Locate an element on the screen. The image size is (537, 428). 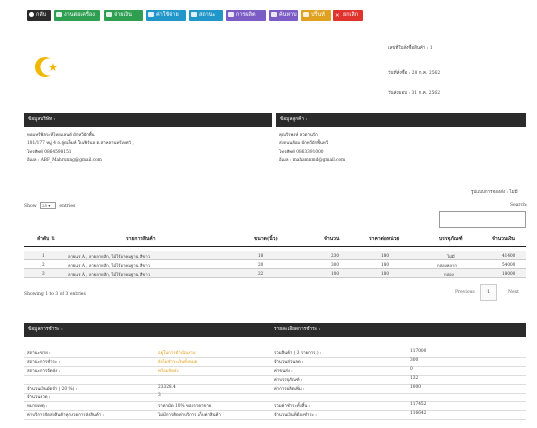
summary-value: 117000 is located at coordinates (418, 351).